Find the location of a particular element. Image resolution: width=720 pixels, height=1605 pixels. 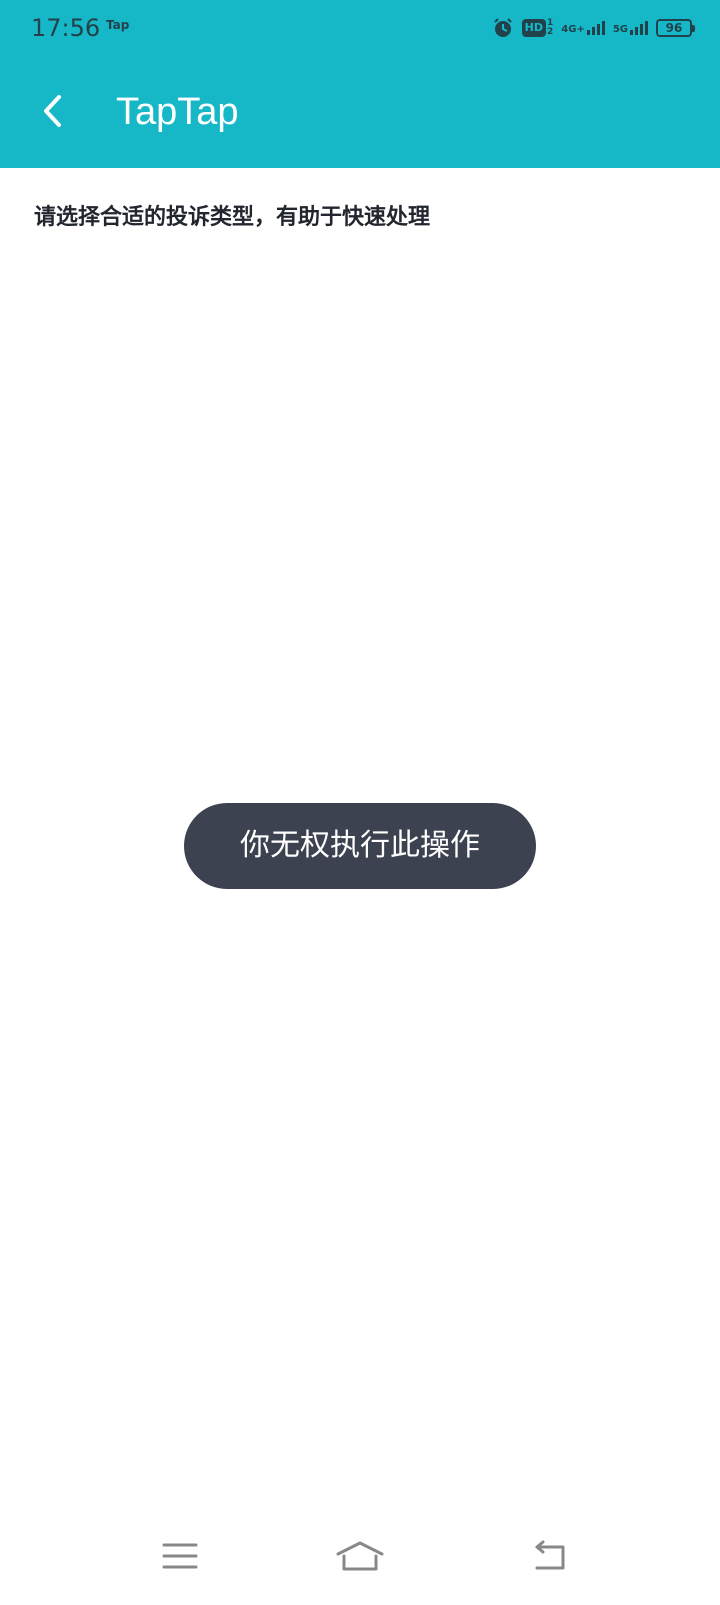

menu-icon is located at coordinates (180, 1558).